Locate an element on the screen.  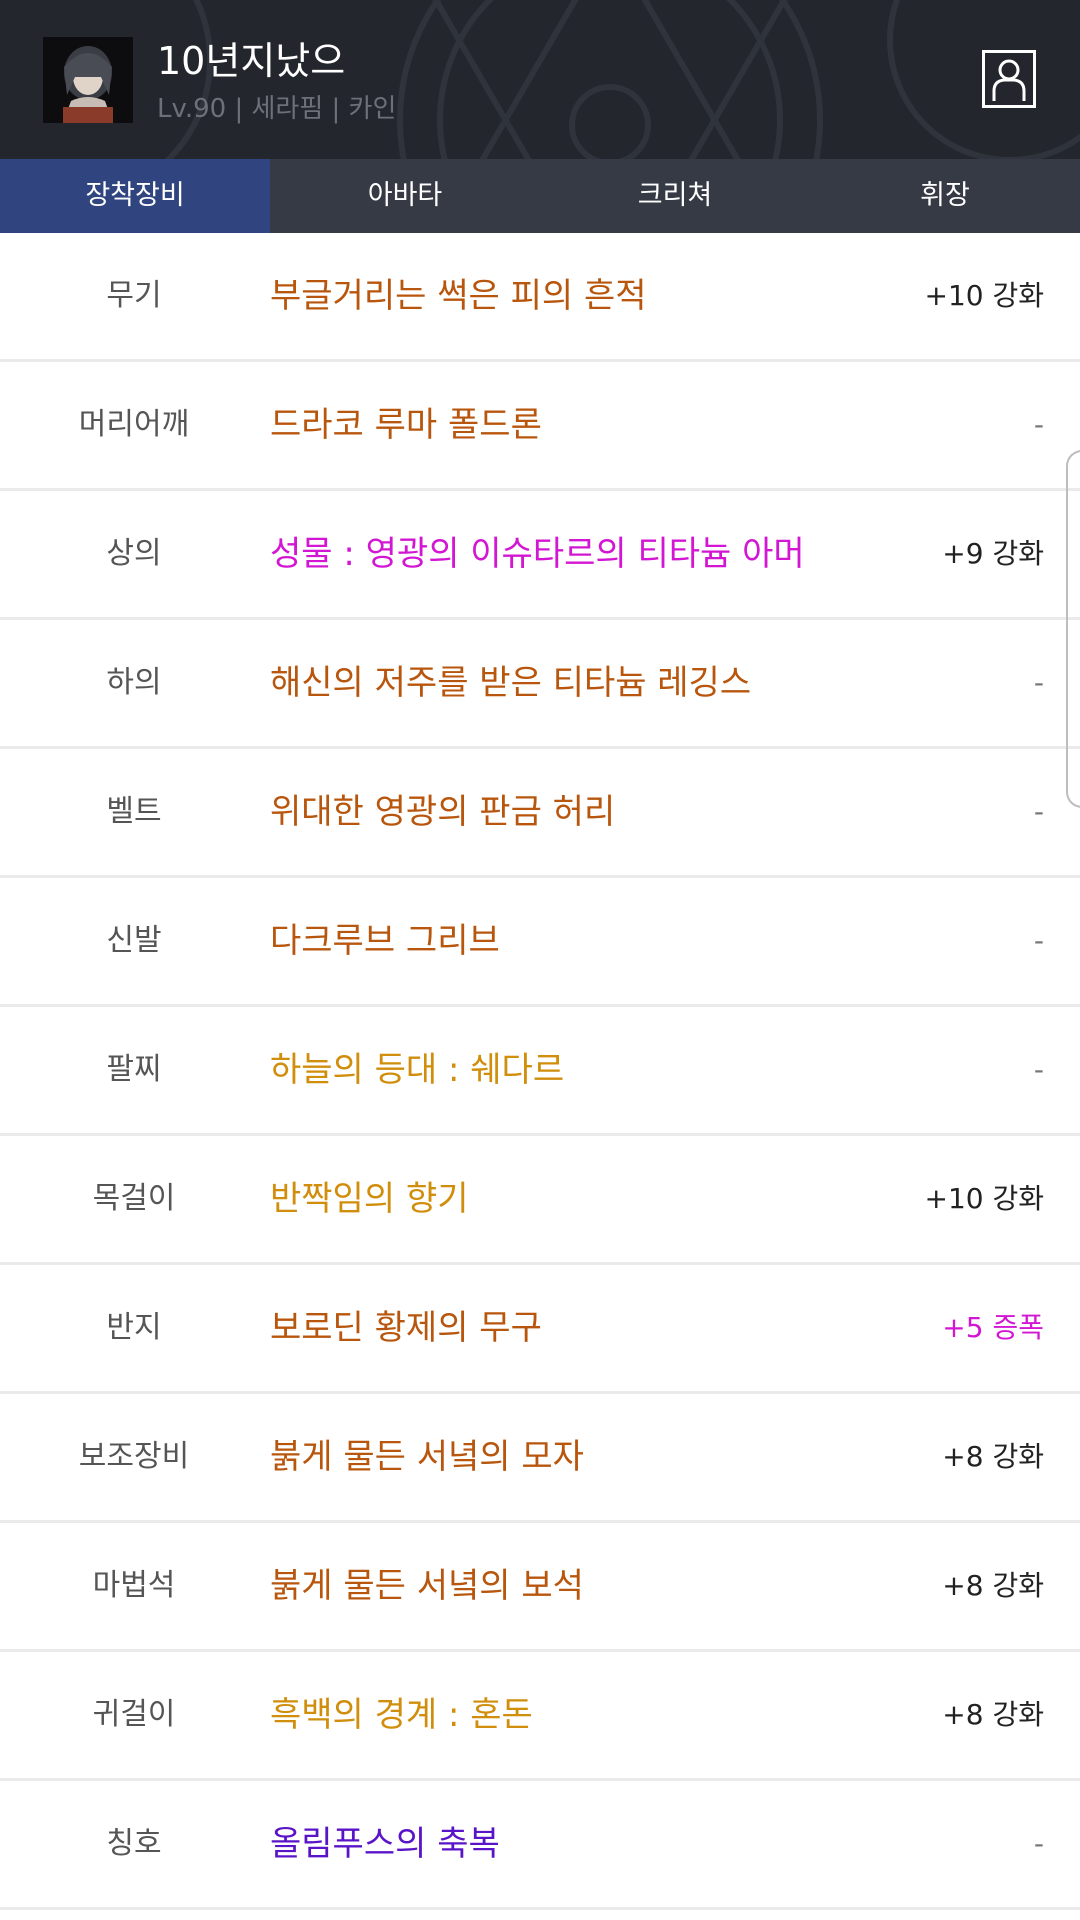
equipment-item-name: 성물 : 영광의 이슈타르의 티타늄 아머 is located at coordinates (537, 554).